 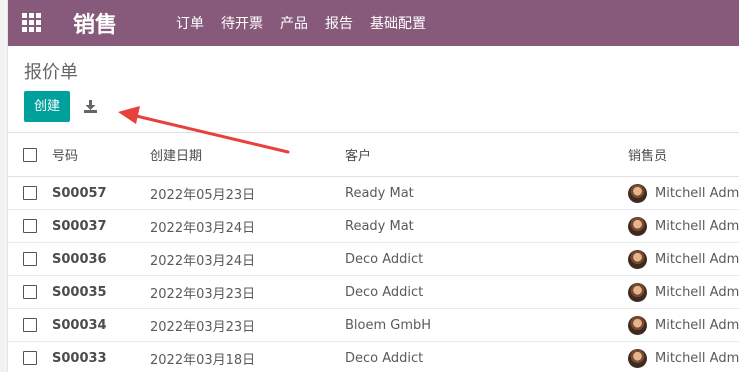 What do you see at coordinates (647, 154) in the screenshot?
I see `header-salesperson: 销售员` at bounding box center [647, 154].